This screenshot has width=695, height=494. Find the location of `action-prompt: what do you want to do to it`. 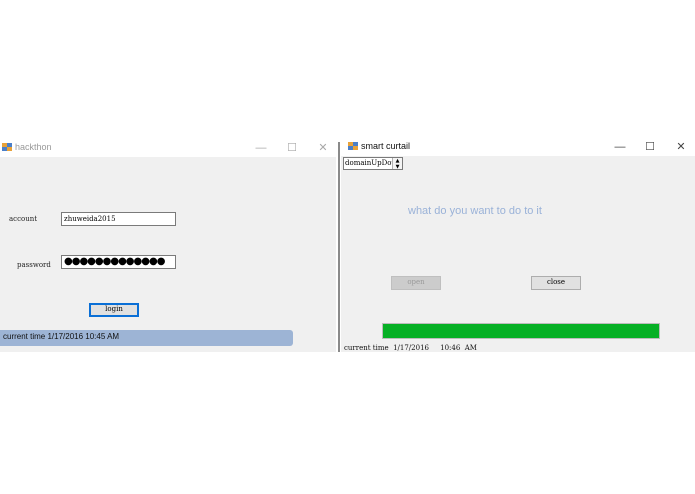

action-prompt: what do you want to do to it is located at coordinates (475, 211).